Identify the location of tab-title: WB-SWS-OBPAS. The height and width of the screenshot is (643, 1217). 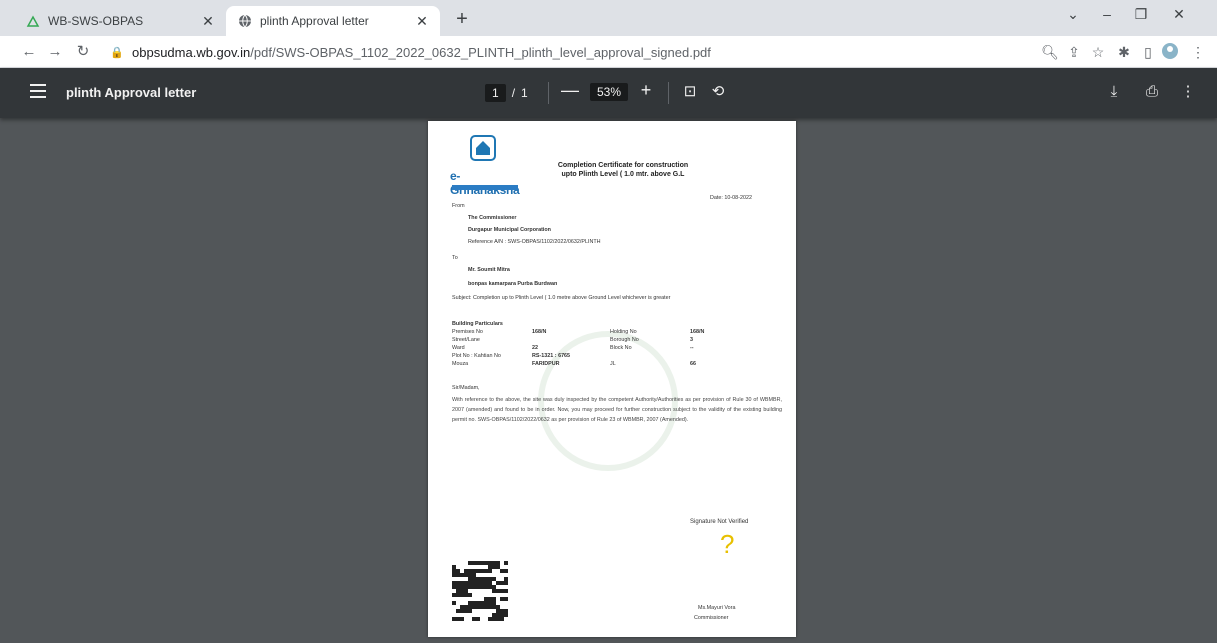
(96, 21).